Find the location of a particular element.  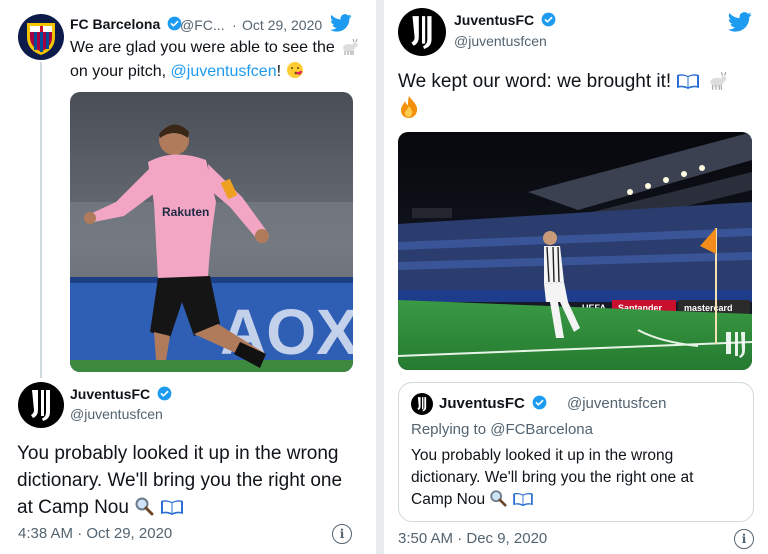

tweet-text: We kept our word: we brought it! is located at coordinates (578, 96).